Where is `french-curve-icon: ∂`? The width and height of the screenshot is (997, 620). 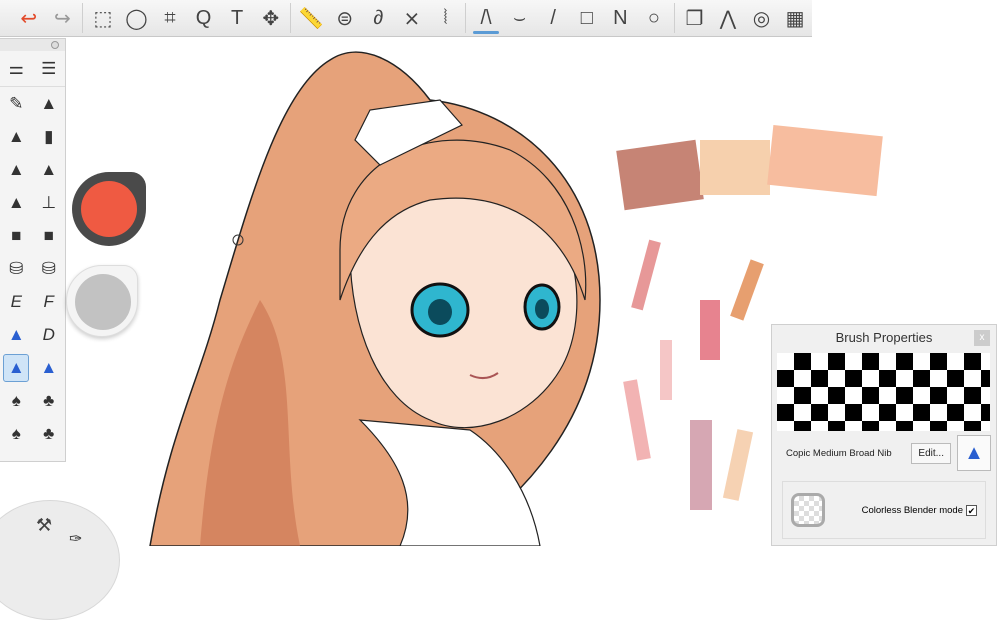
french-curve-icon: ∂ is located at coordinates (379, 18).